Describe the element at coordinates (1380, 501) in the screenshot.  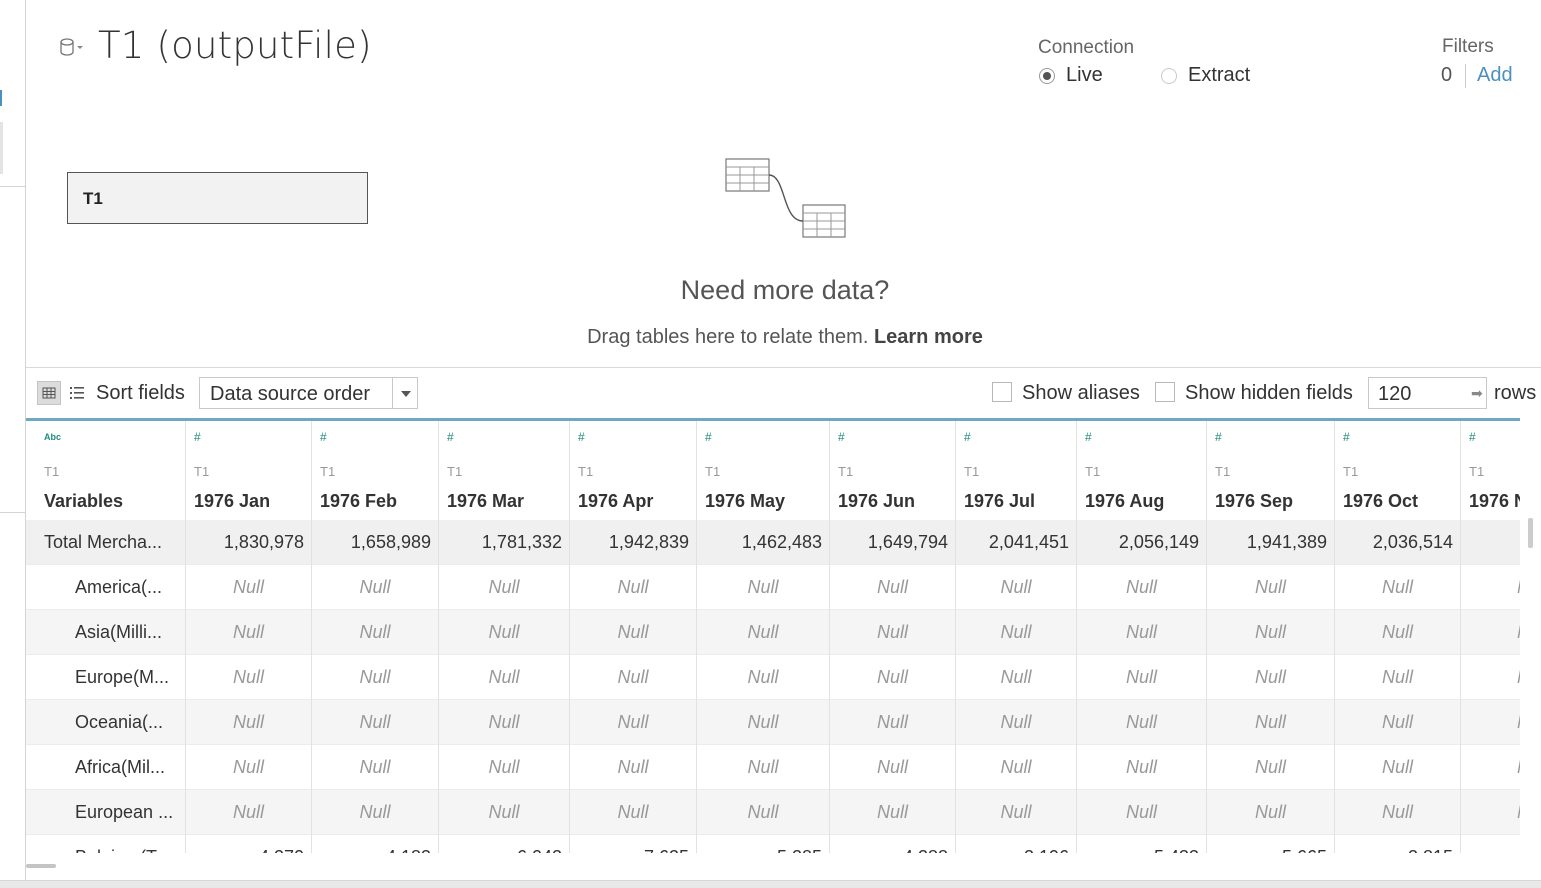
I see `column-name: 1976 Oct` at that location.